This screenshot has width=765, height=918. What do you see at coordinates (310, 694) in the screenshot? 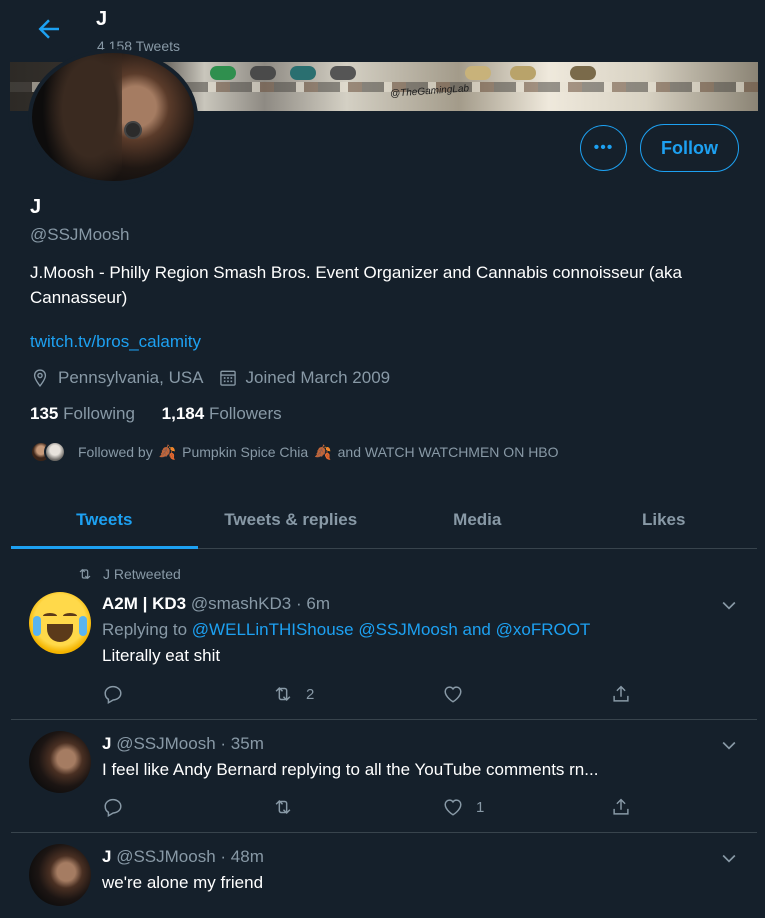
I see `retweet-count: 2` at bounding box center [310, 694].